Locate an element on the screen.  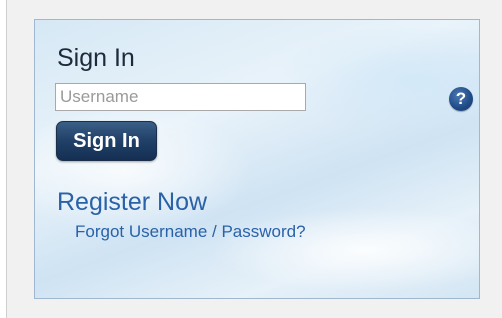
panel-title: Sign In is located at coordinates (96, 58).